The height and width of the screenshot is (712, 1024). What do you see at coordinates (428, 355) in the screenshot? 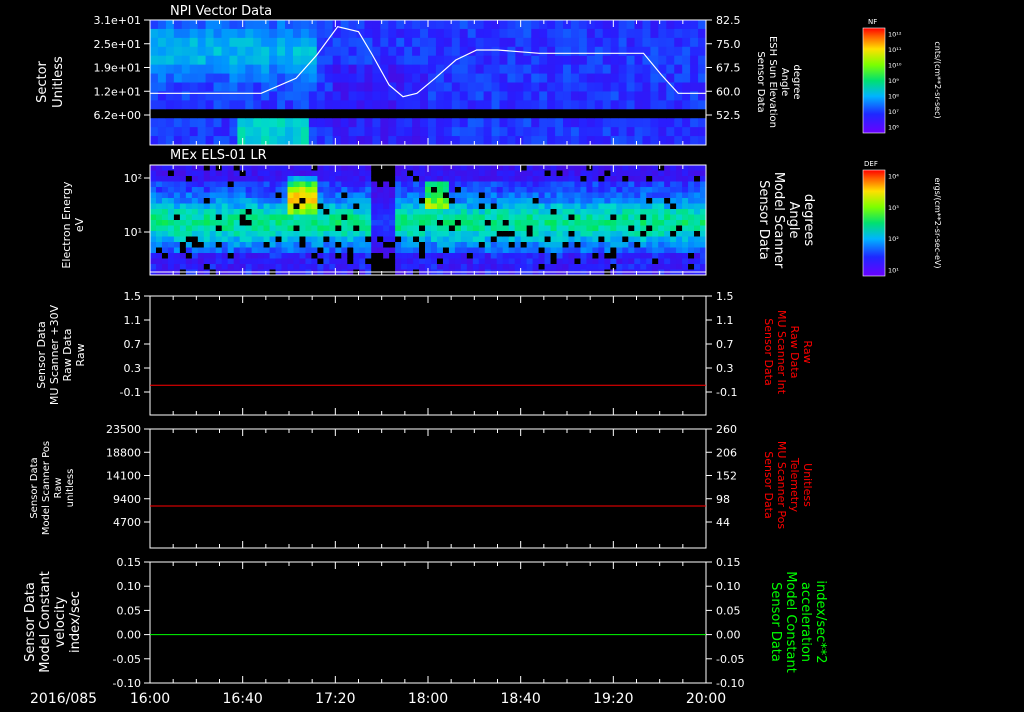
I see `panel-3-frame` at bounding box center [428, 355].